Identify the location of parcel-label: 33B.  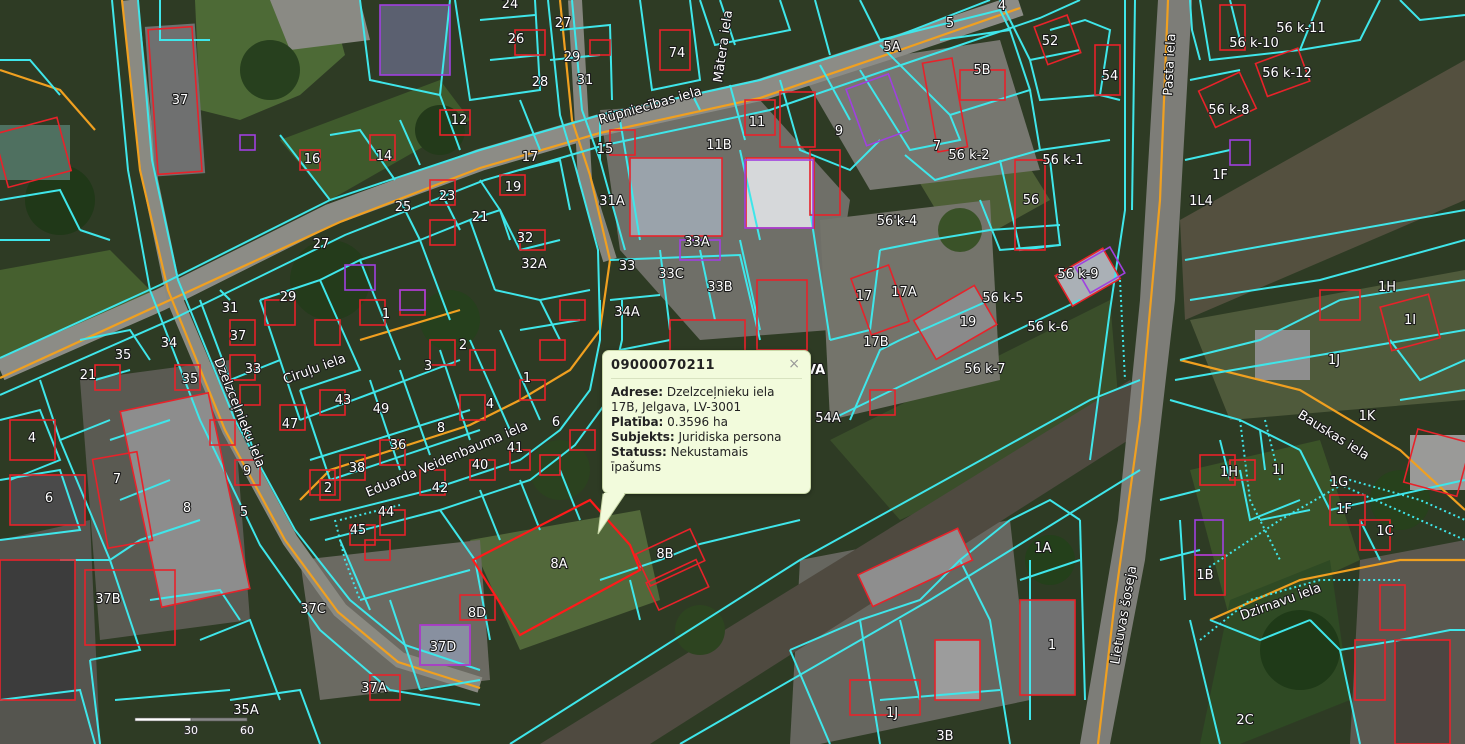
(719, 287).